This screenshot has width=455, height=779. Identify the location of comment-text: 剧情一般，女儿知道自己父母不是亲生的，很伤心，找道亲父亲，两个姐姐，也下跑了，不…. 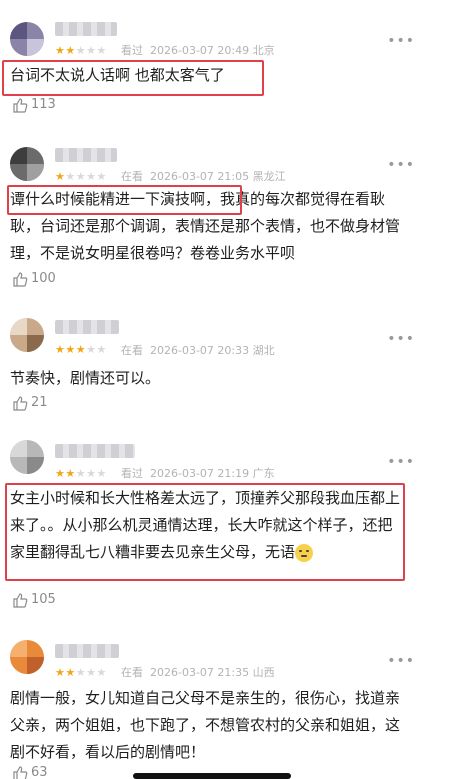
(205, 725).